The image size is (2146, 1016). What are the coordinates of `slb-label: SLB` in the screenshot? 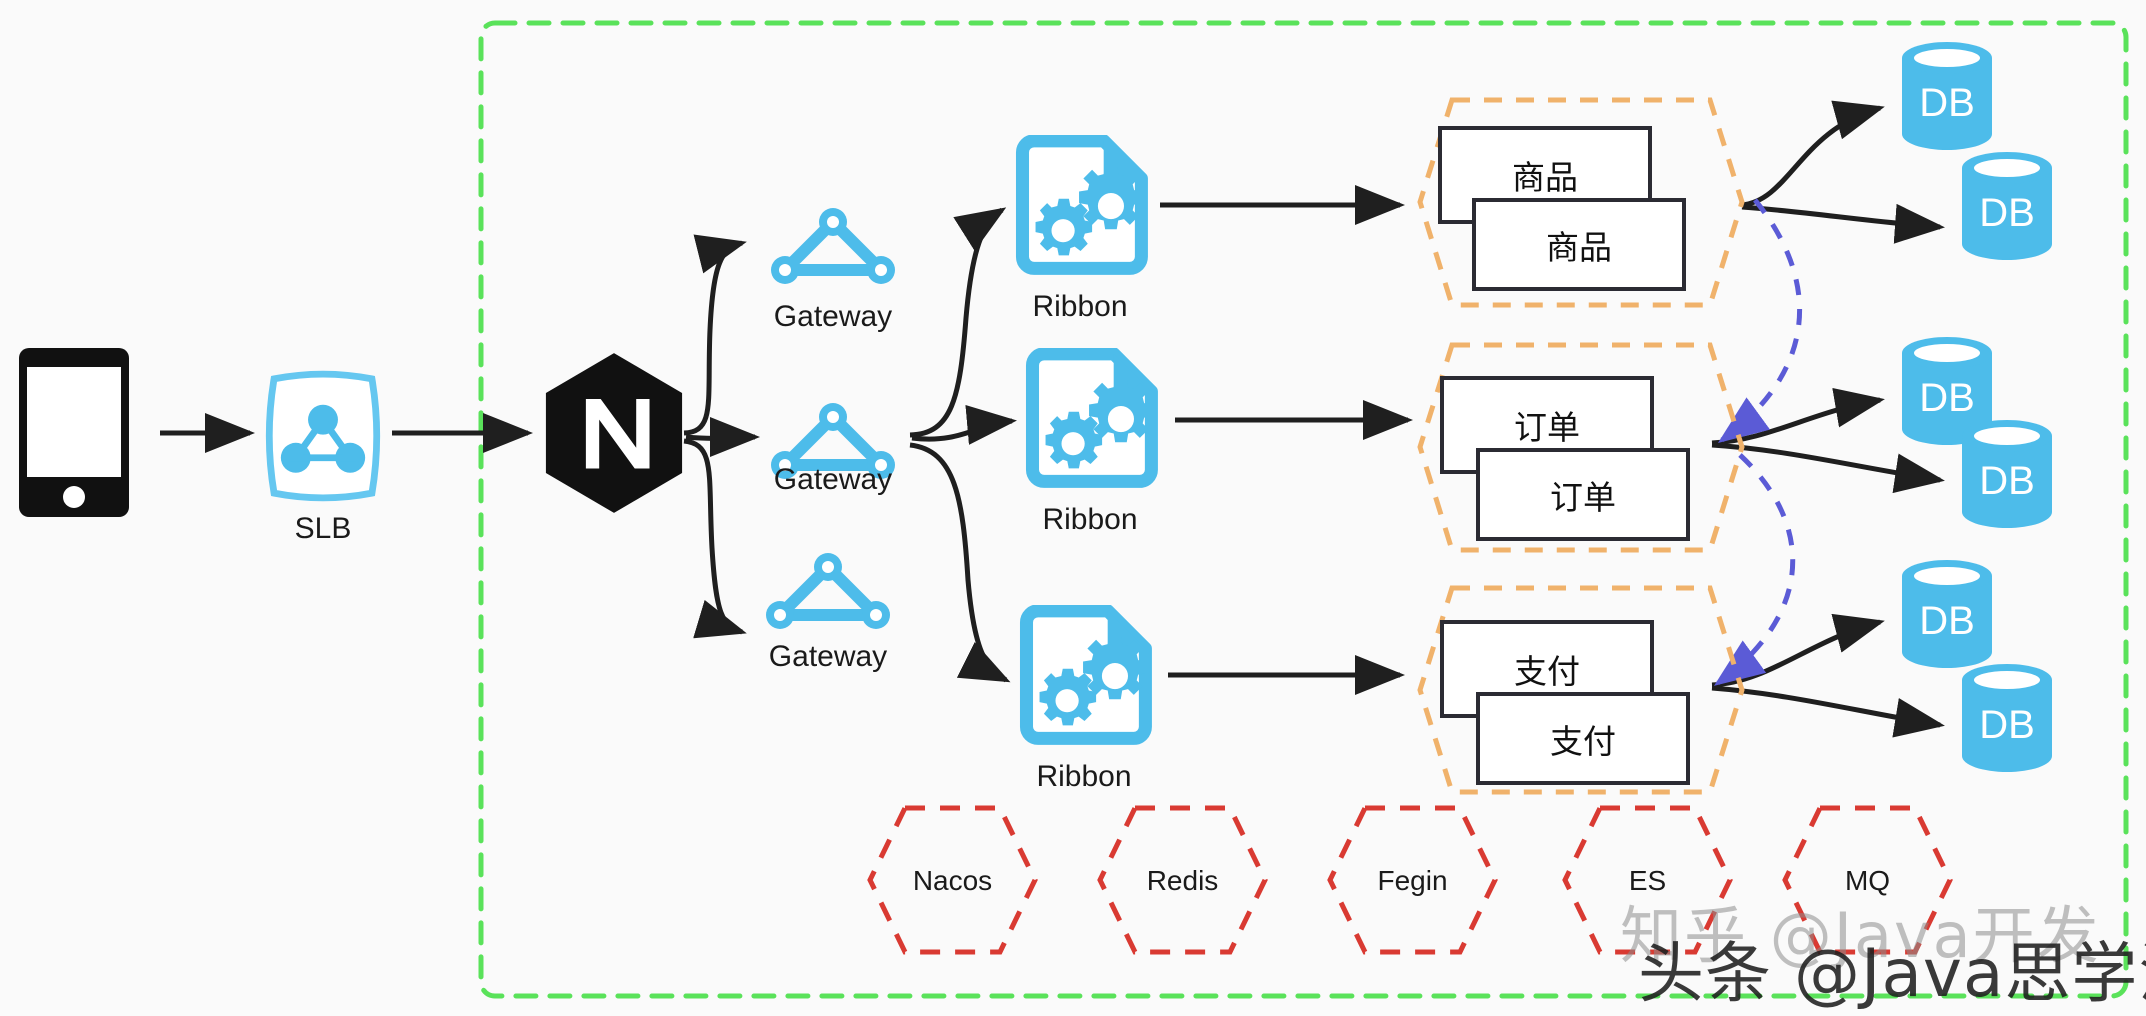 It's located at (323, 528).